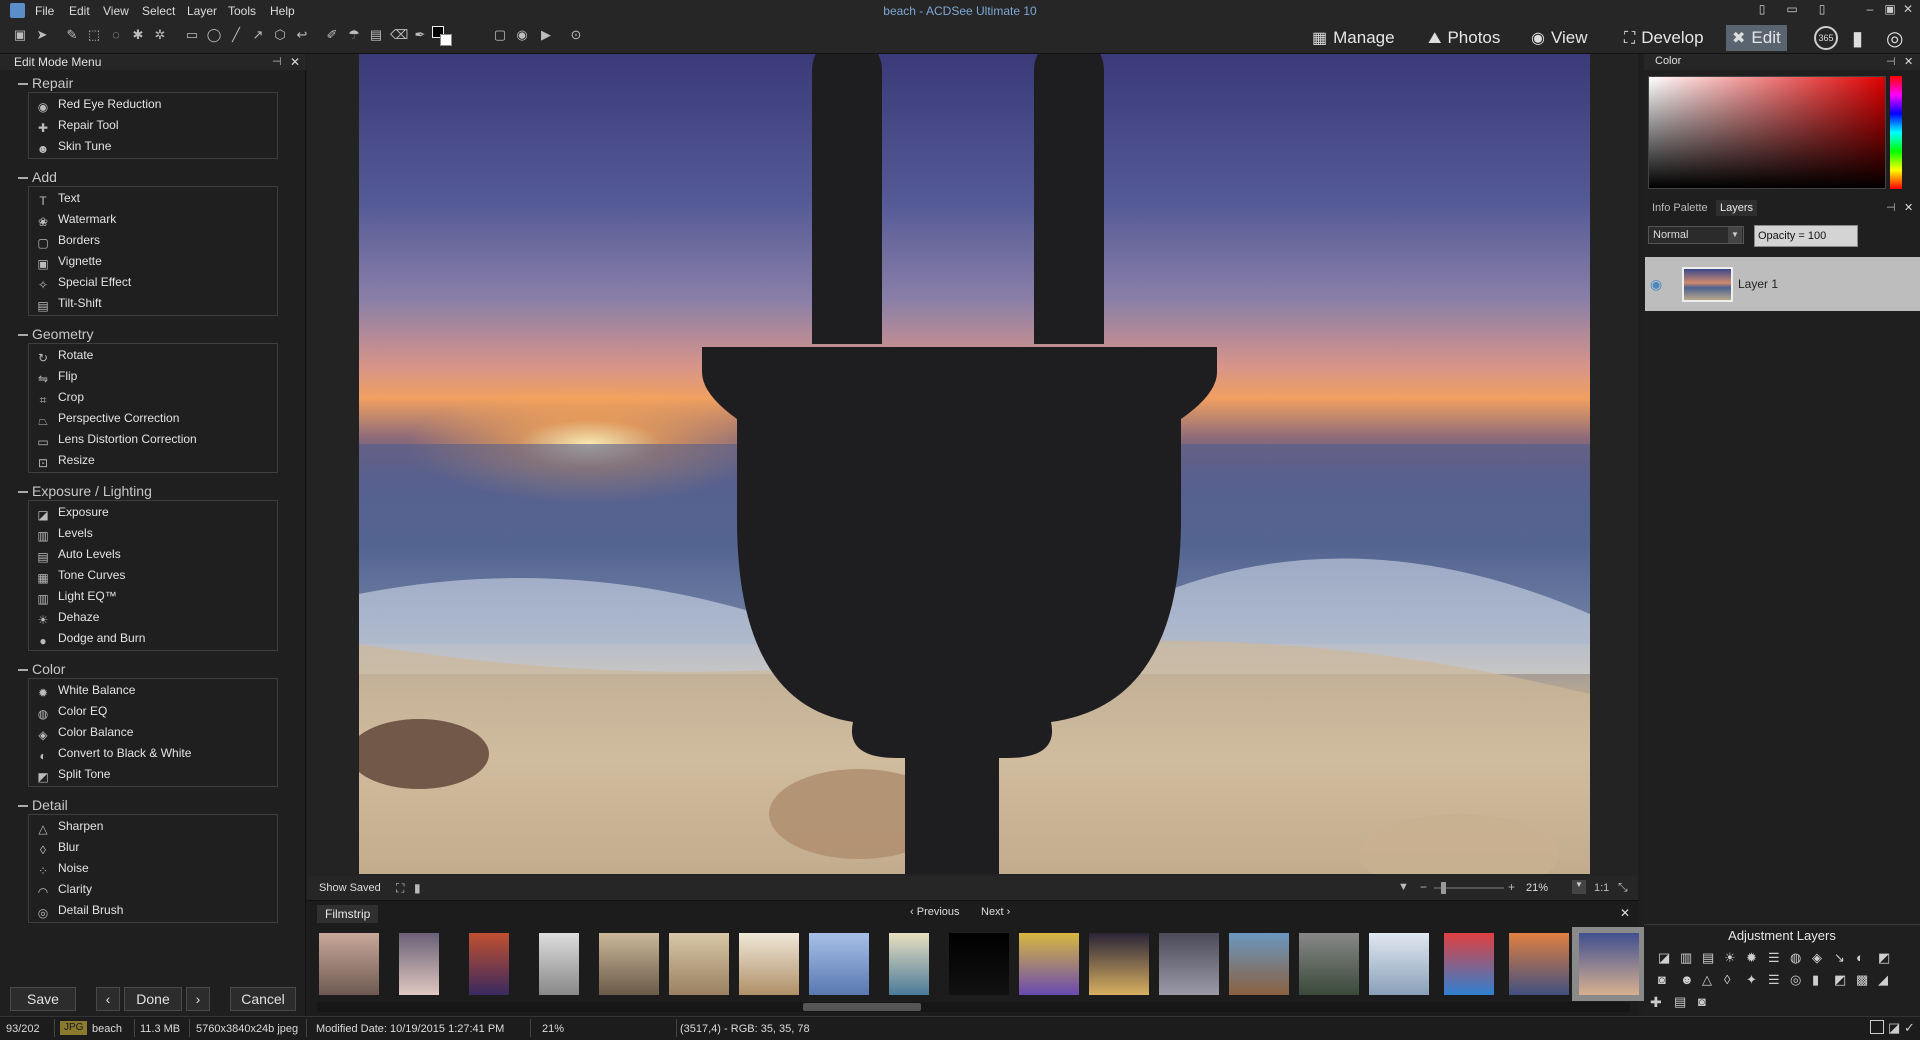  Describe the element at coordinates (156, 753) in the screenshot. I see `menu-item-convert-to-black-white: ◐ Convert to Black & White` at that location.